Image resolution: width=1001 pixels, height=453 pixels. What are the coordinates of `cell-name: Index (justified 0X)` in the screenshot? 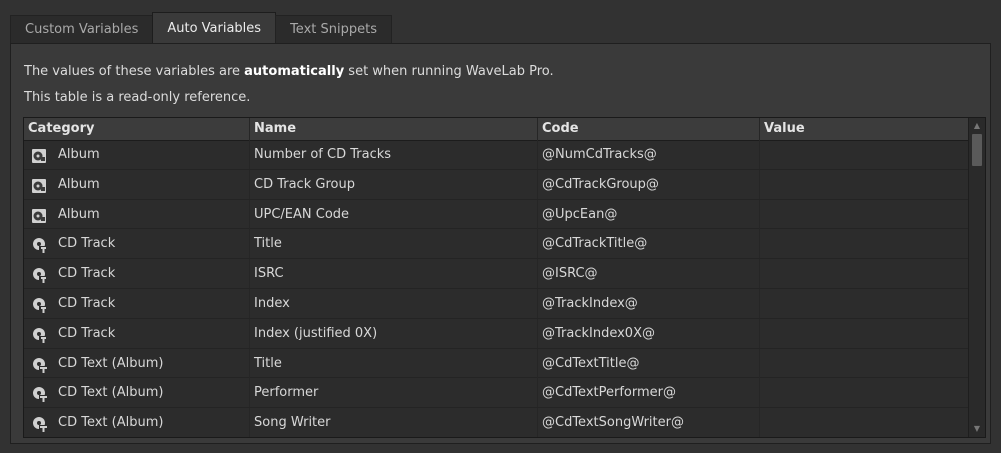 It's located at (394, 333).